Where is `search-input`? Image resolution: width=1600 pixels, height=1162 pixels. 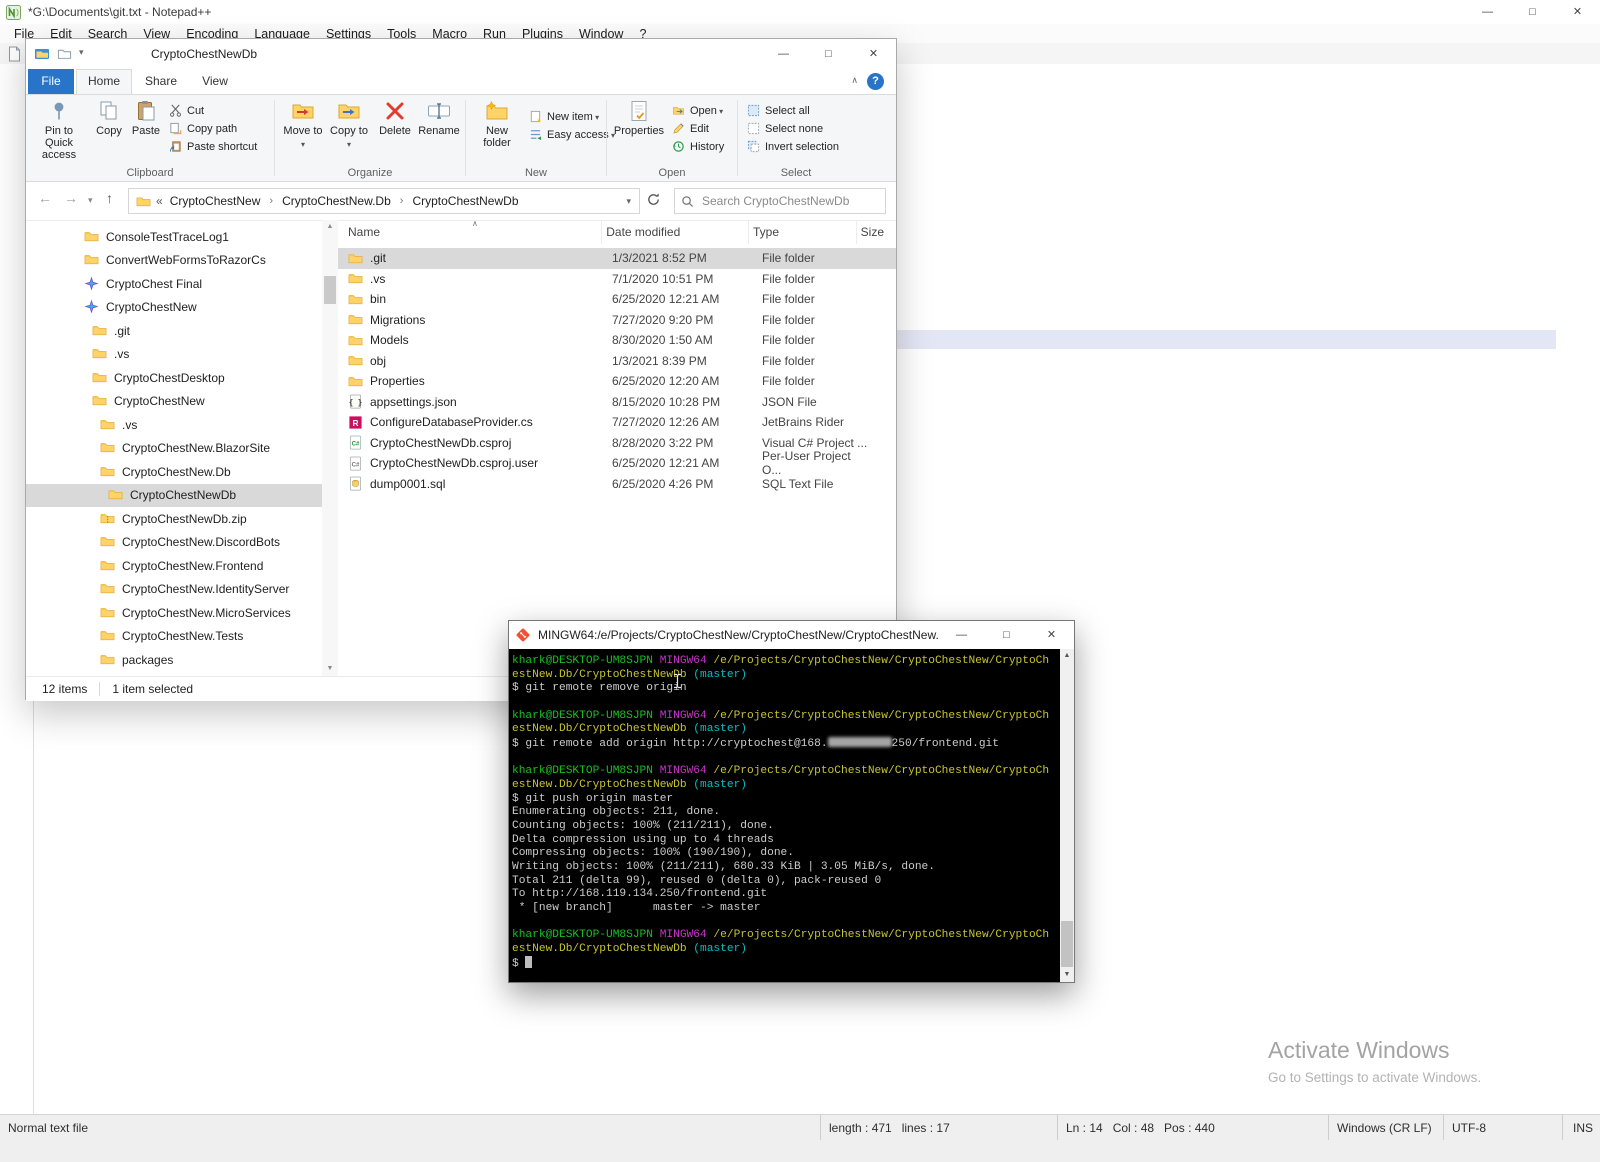
search-input is located at coordinates (789, 201).